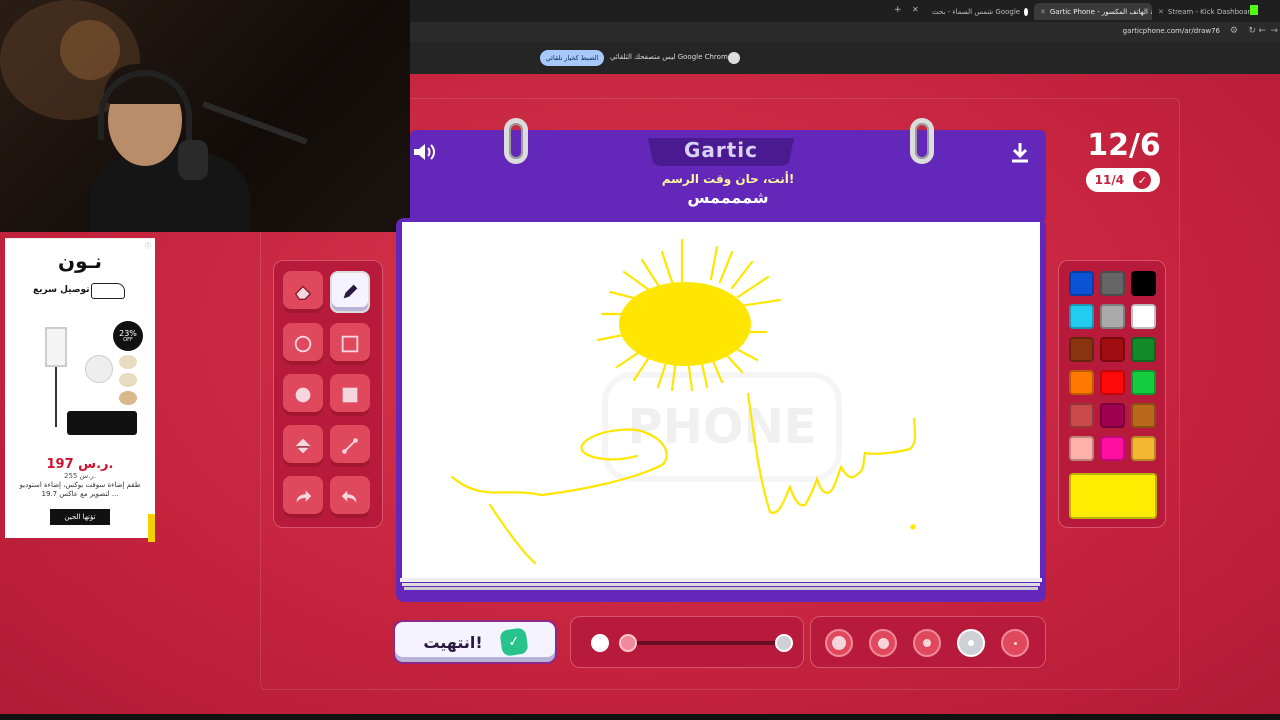  Describe the element at coordinates (1124, 145) in the screenshot. I see `turn-counter: 12/6` at that location.